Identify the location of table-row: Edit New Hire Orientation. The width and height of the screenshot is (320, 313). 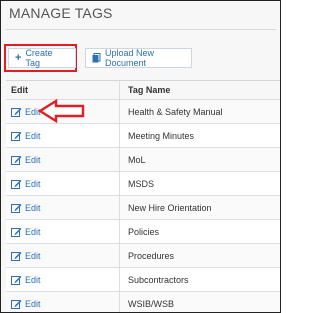
(143, 208).